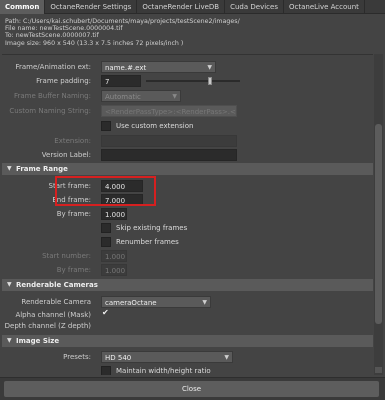 The height and width of the screenshot is (400, 385). I want to click on alpha-channel-checkbox: ✔, so click(106, 314).